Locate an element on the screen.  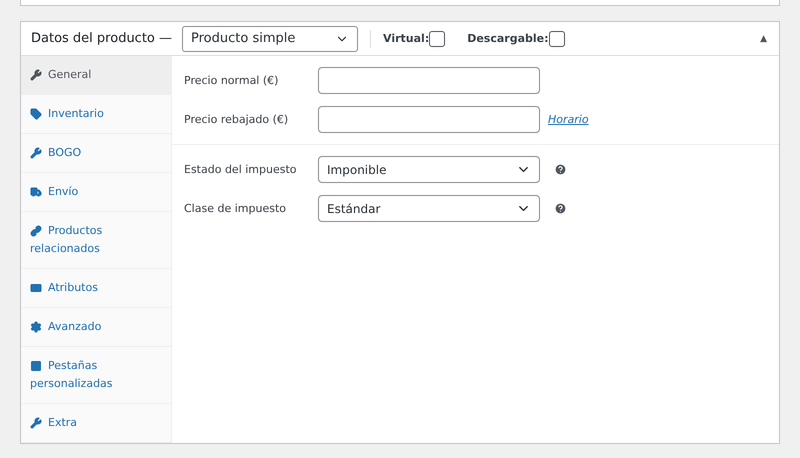
option-label: Virtual: is located at coordinates (406, 38).